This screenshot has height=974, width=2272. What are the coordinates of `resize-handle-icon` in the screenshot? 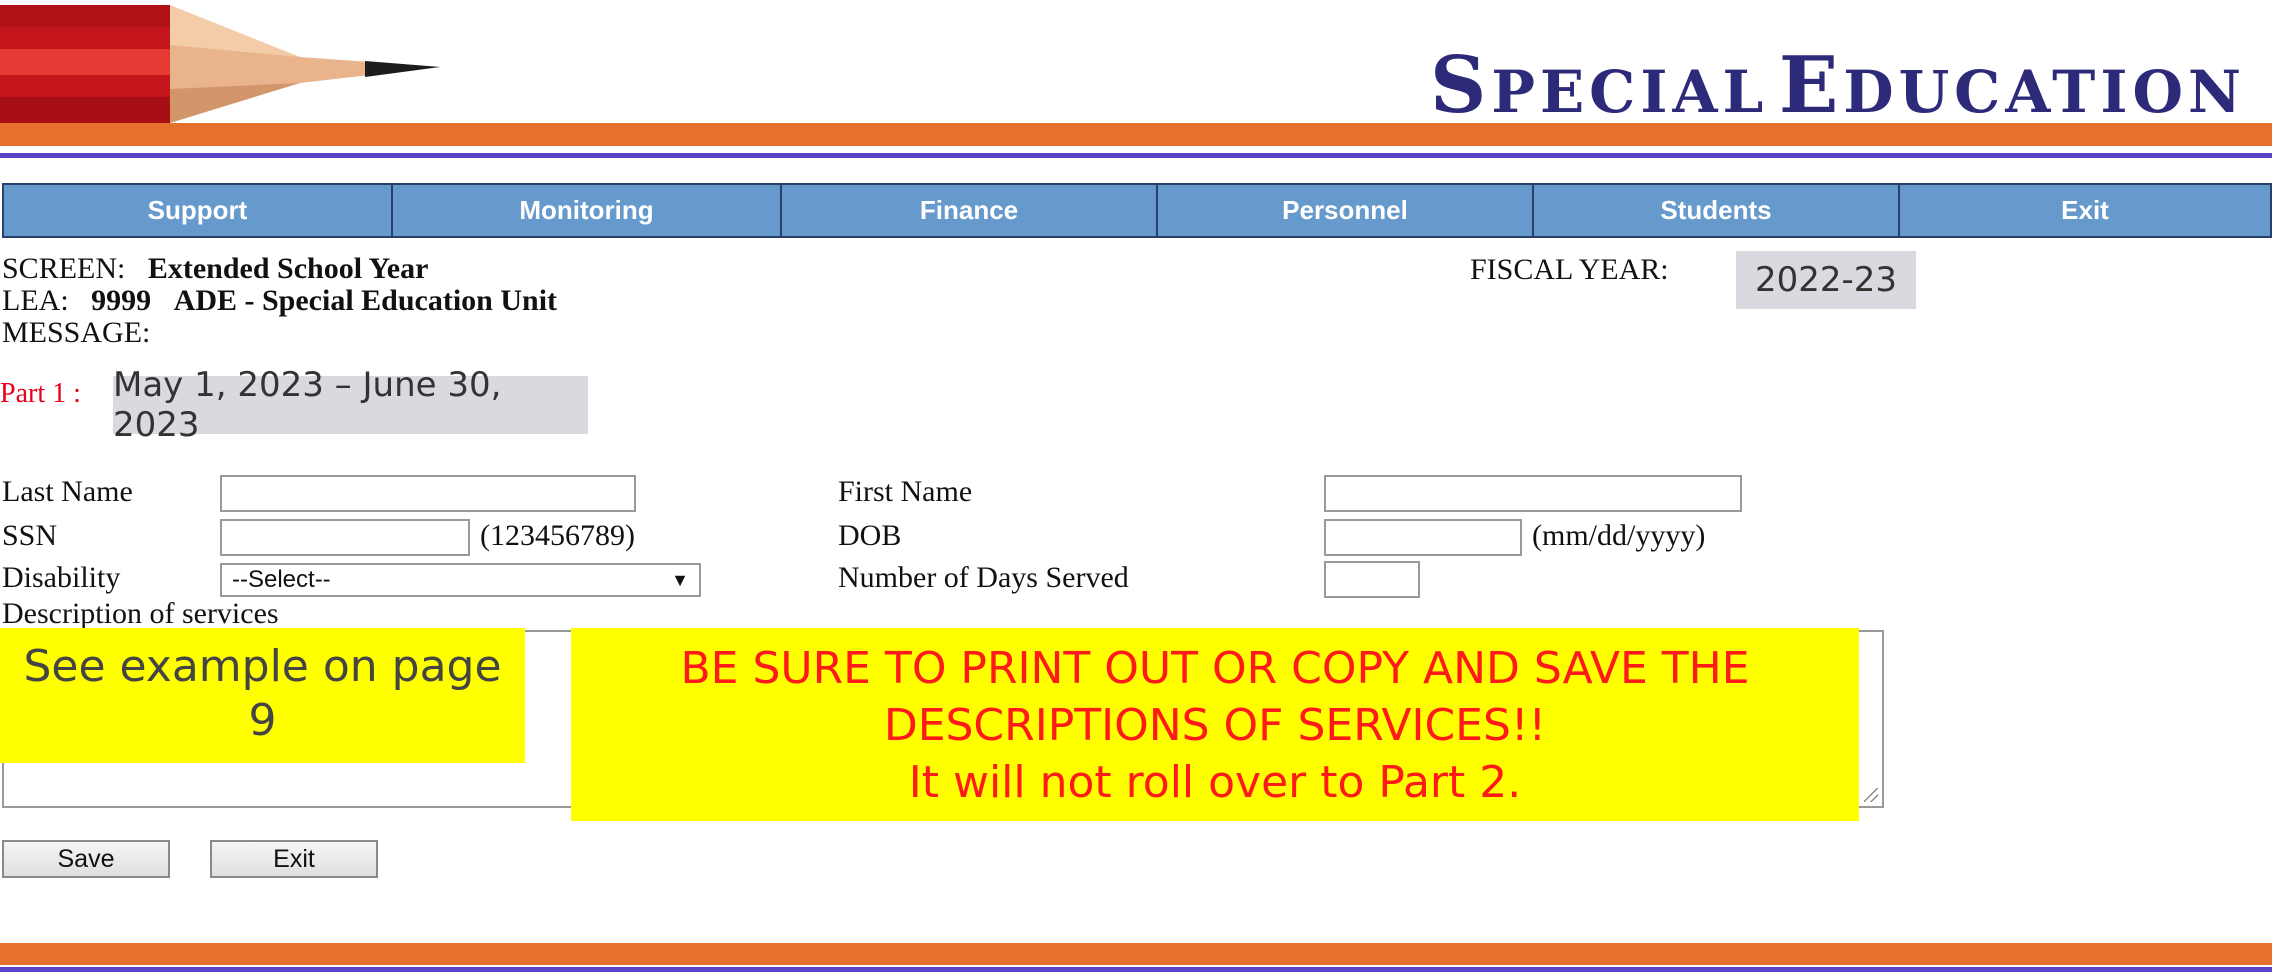 It's located at (1871, 795).